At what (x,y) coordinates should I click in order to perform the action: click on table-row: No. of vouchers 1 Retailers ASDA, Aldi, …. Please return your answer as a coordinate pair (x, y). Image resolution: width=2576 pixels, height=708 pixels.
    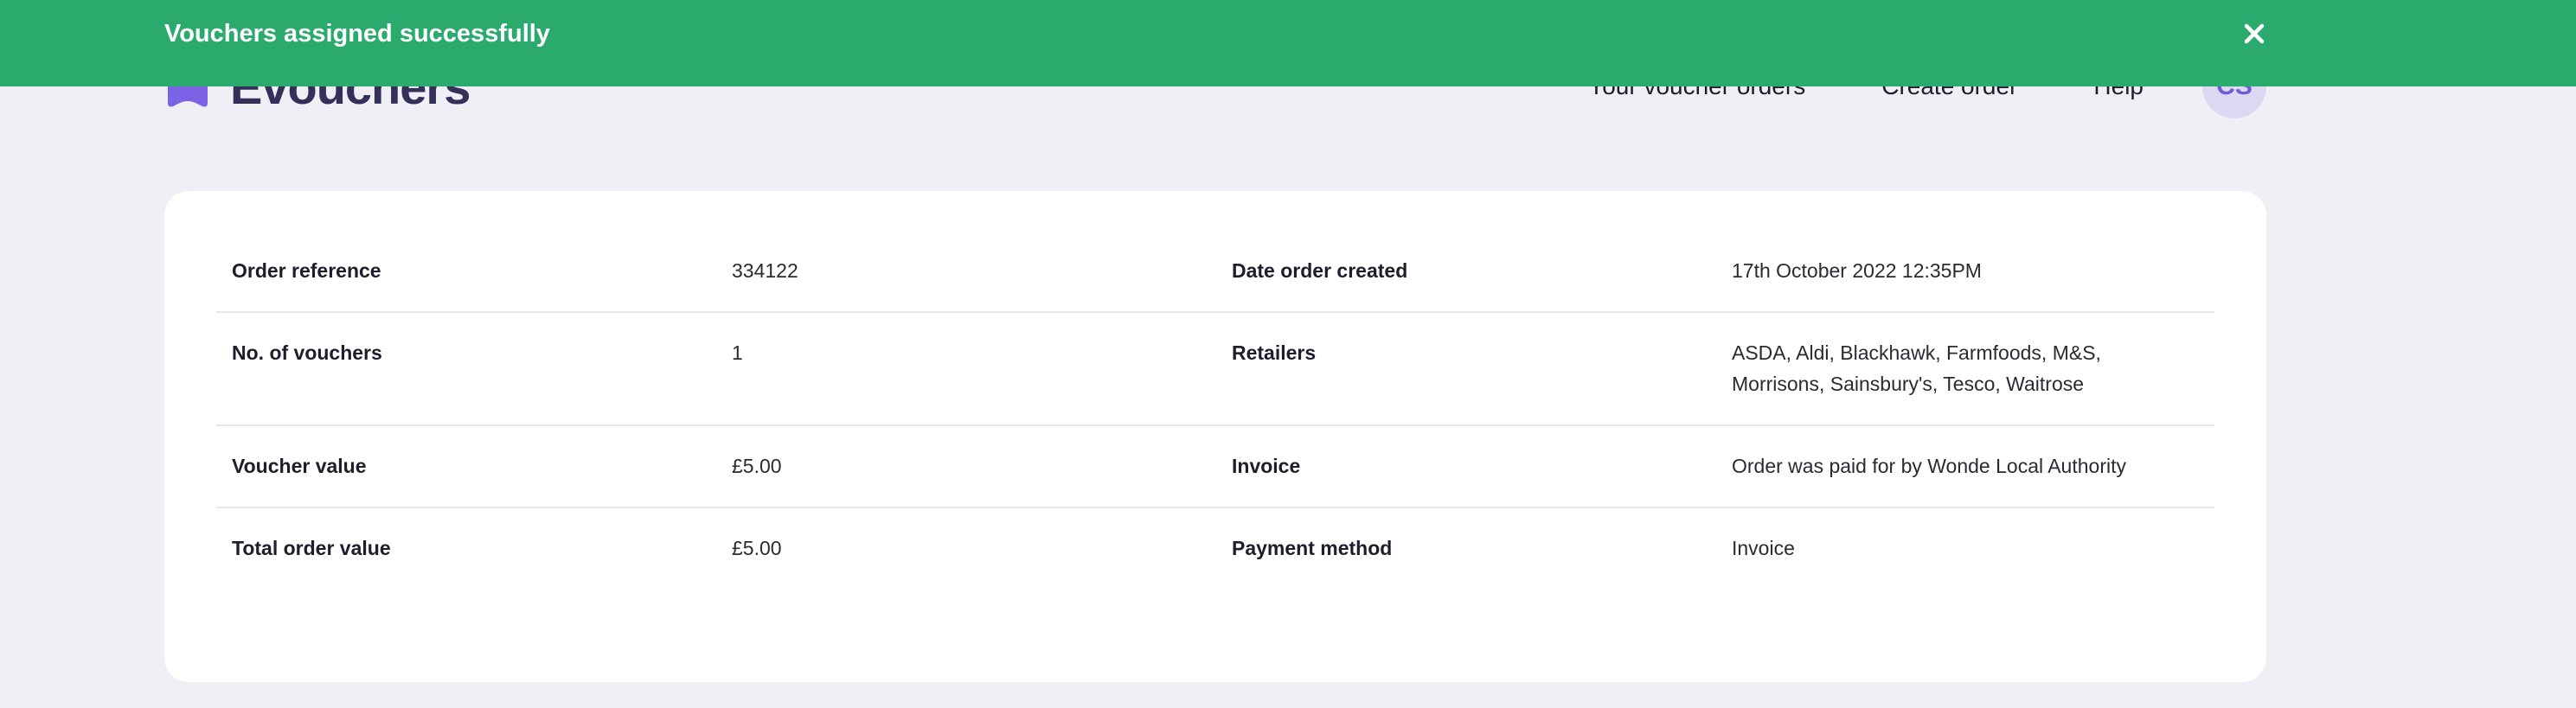
    Looking at the image, I should click on (1215, 369).